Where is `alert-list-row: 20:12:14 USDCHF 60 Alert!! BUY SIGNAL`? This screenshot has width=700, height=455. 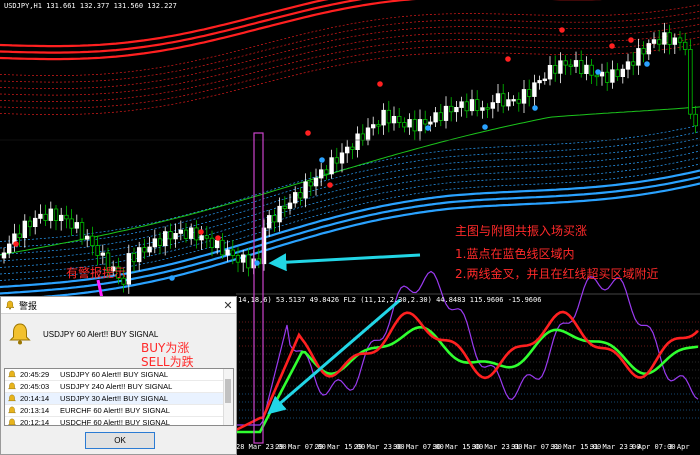
alert-list-row: 20:12:14 USDCHF 60 Alert!! BUY SIGNAL is located at coordinates (119, 421).